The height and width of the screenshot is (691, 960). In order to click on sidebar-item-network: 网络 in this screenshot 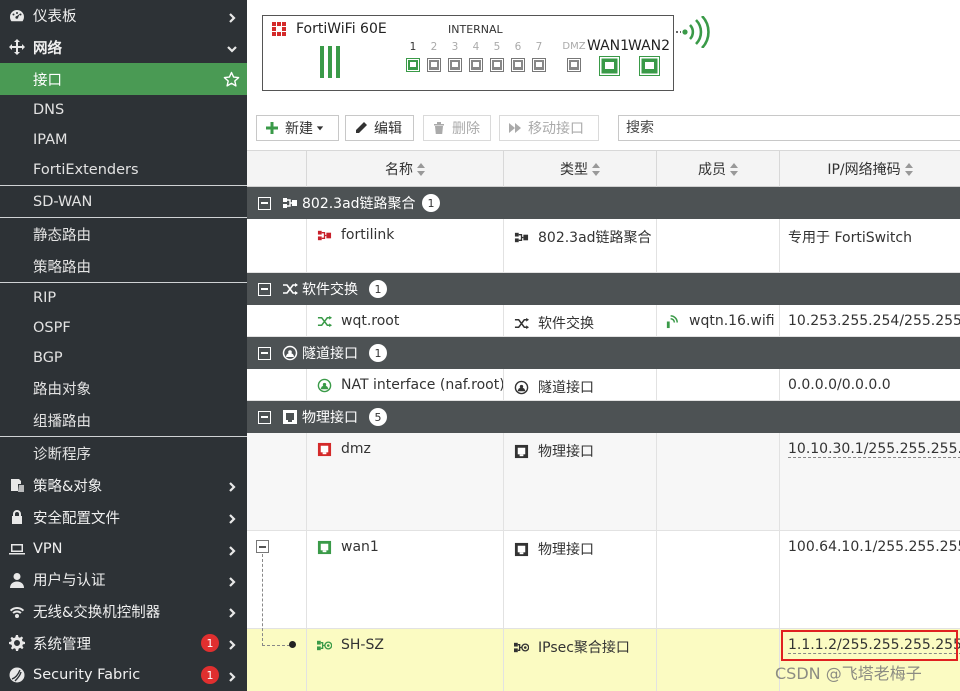, I will do `click(123, 47)`.